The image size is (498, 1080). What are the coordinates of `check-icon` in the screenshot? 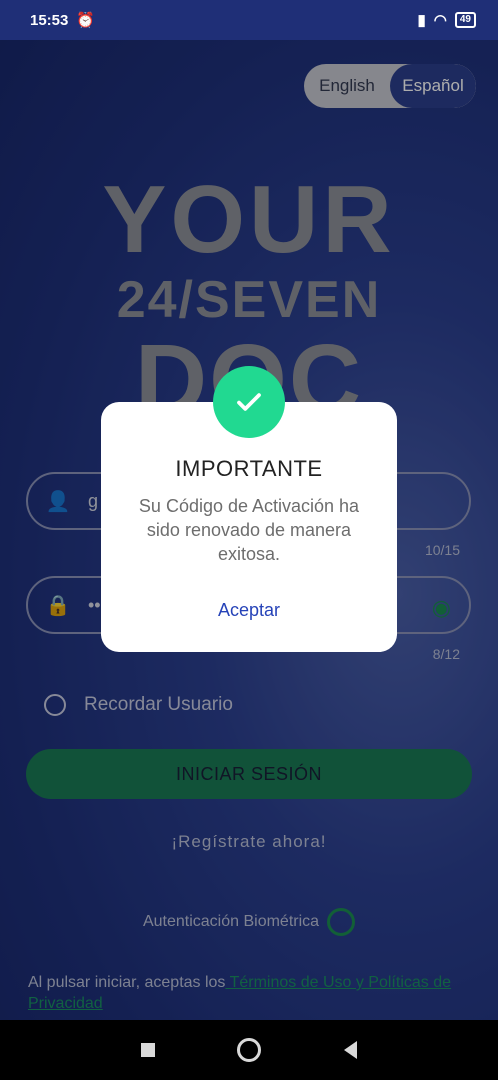 It's located at (249, 402).